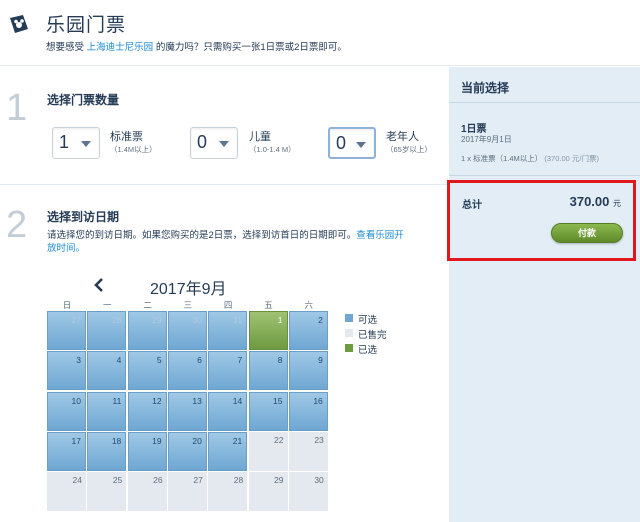  I want to click on calendar-day: 15, so click(268, 411).